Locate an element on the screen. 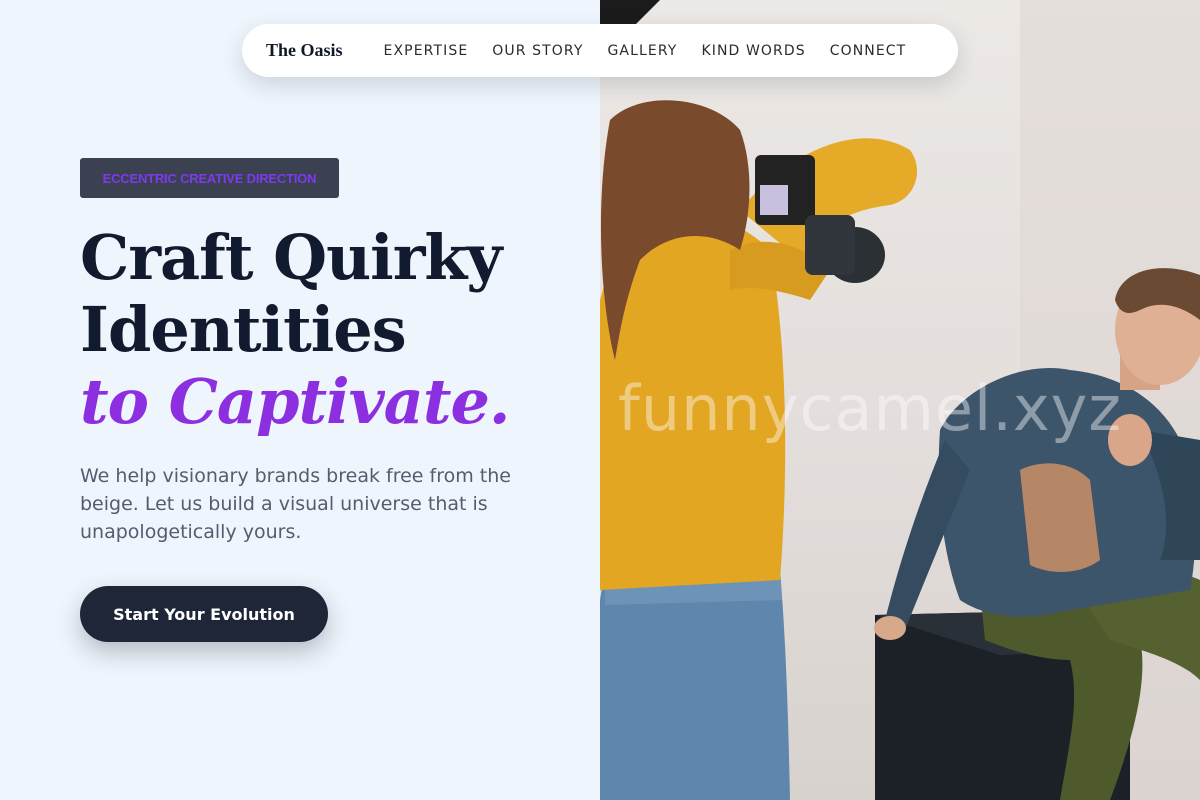  hero-headline: Craft Quirky Identities to Captivate. is located at coordinates (330, 330).